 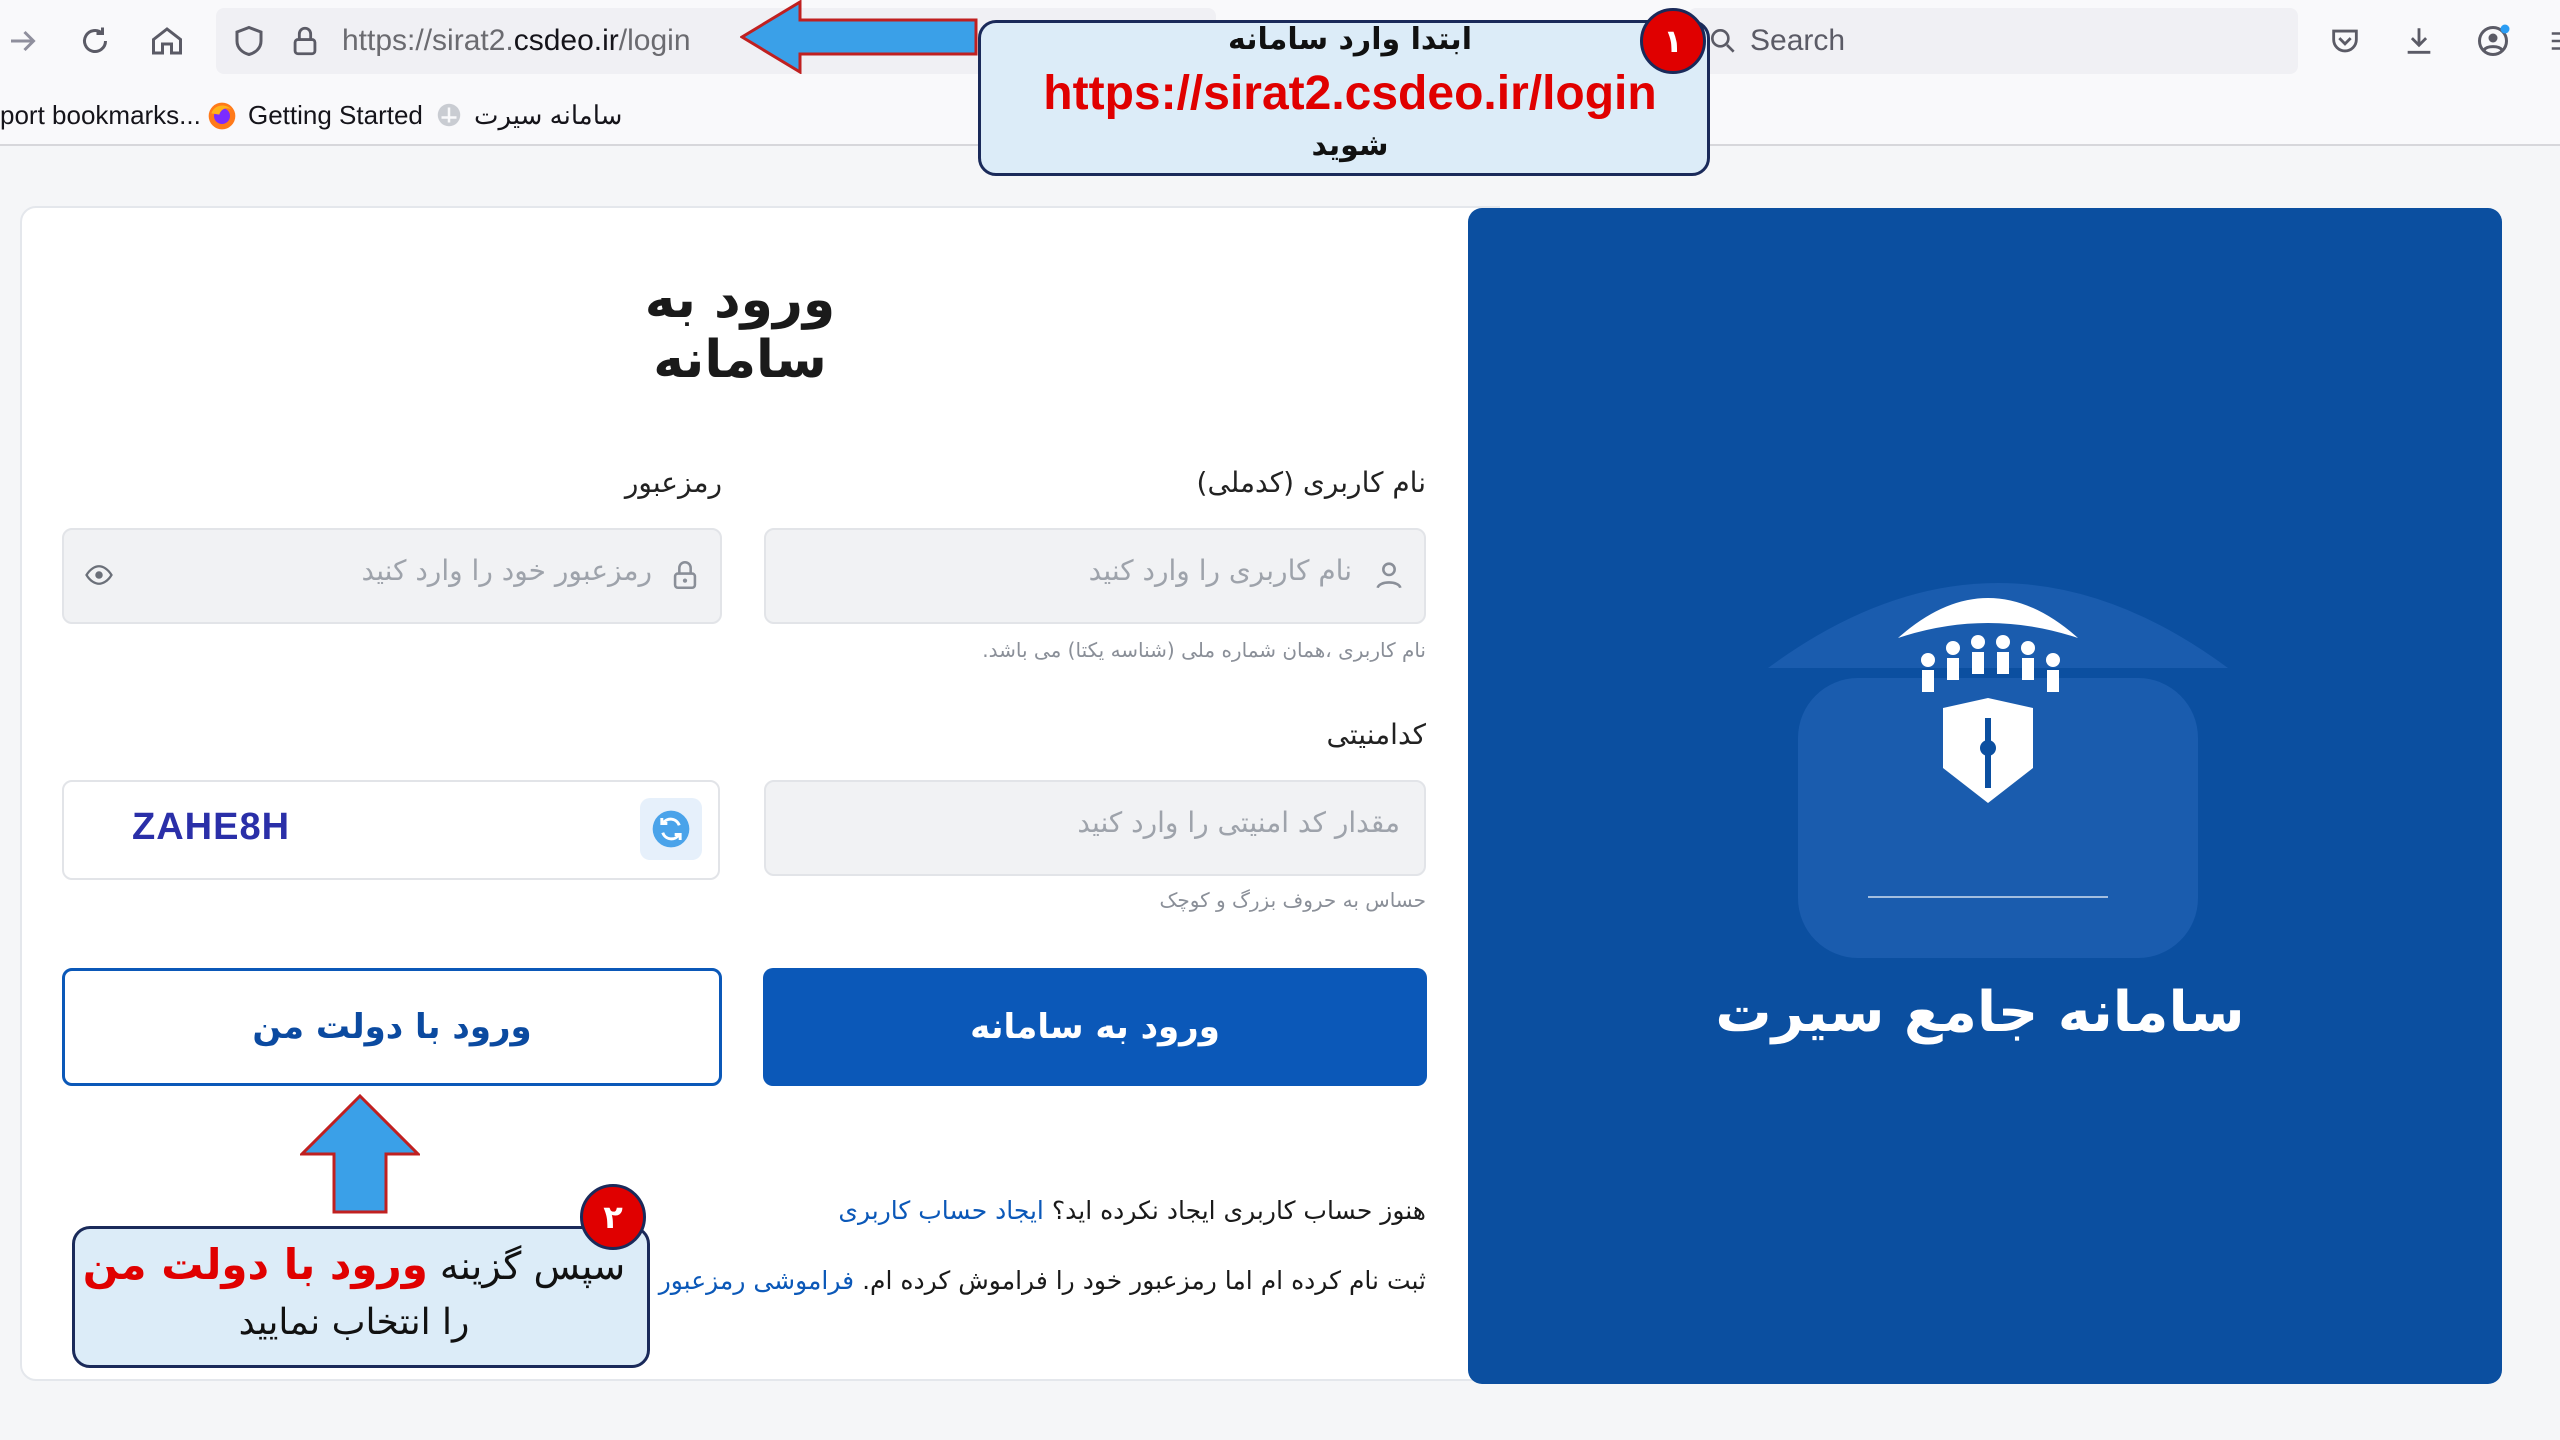 What do you see at coordinates (613, 1217) in the screenshot?
I see `annotation-2-badge: ۲` at bounding box center [613, 1217].